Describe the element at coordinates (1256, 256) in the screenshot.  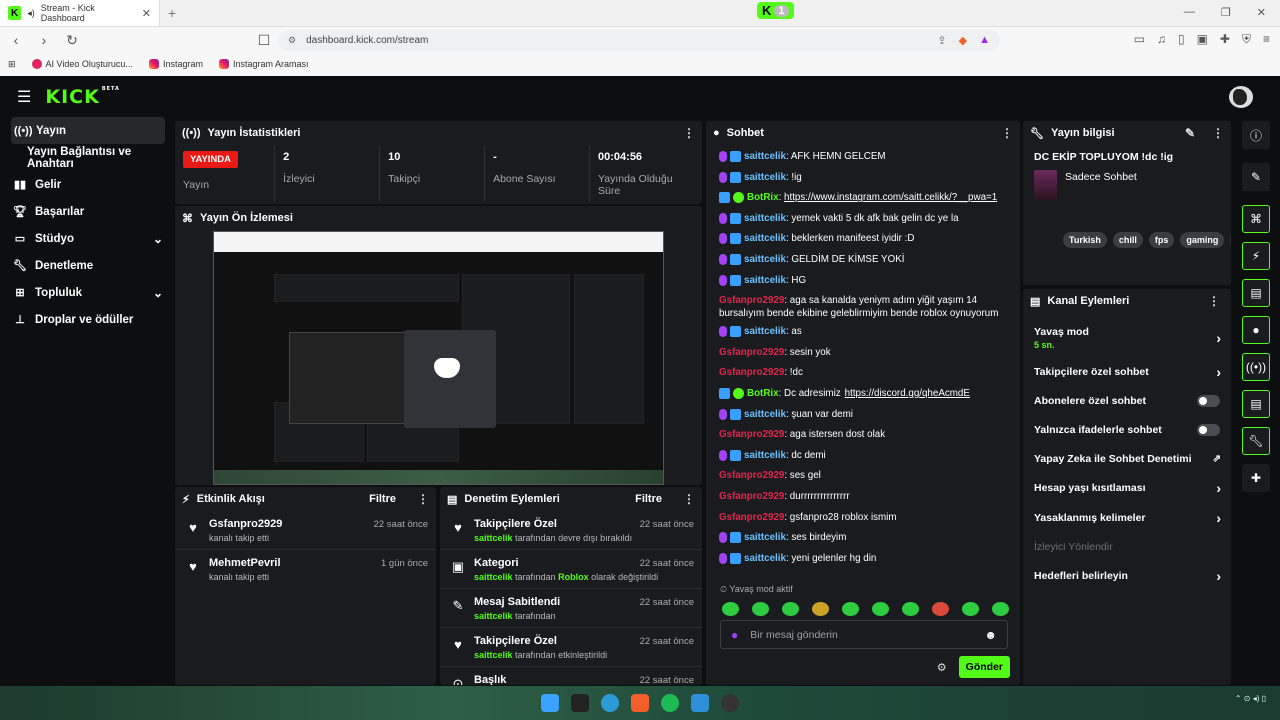
I see `lightning-icon: ⚡︎` at that location.